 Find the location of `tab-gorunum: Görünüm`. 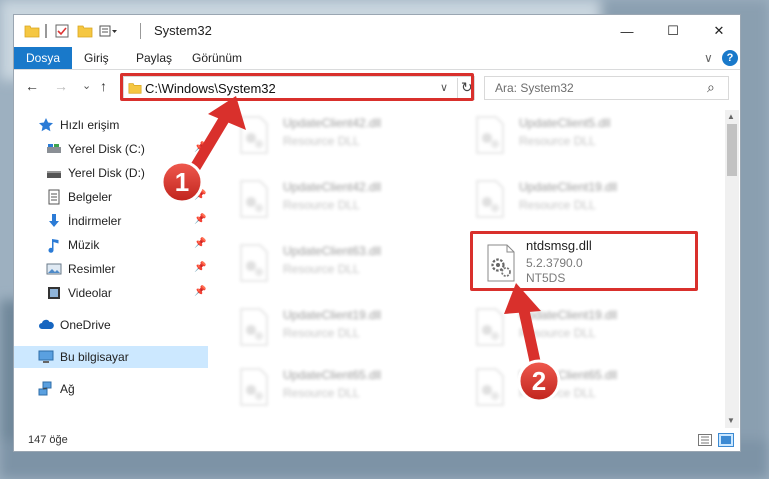

tab-gorunum: Görünüm is located at coordinates (217, 58).